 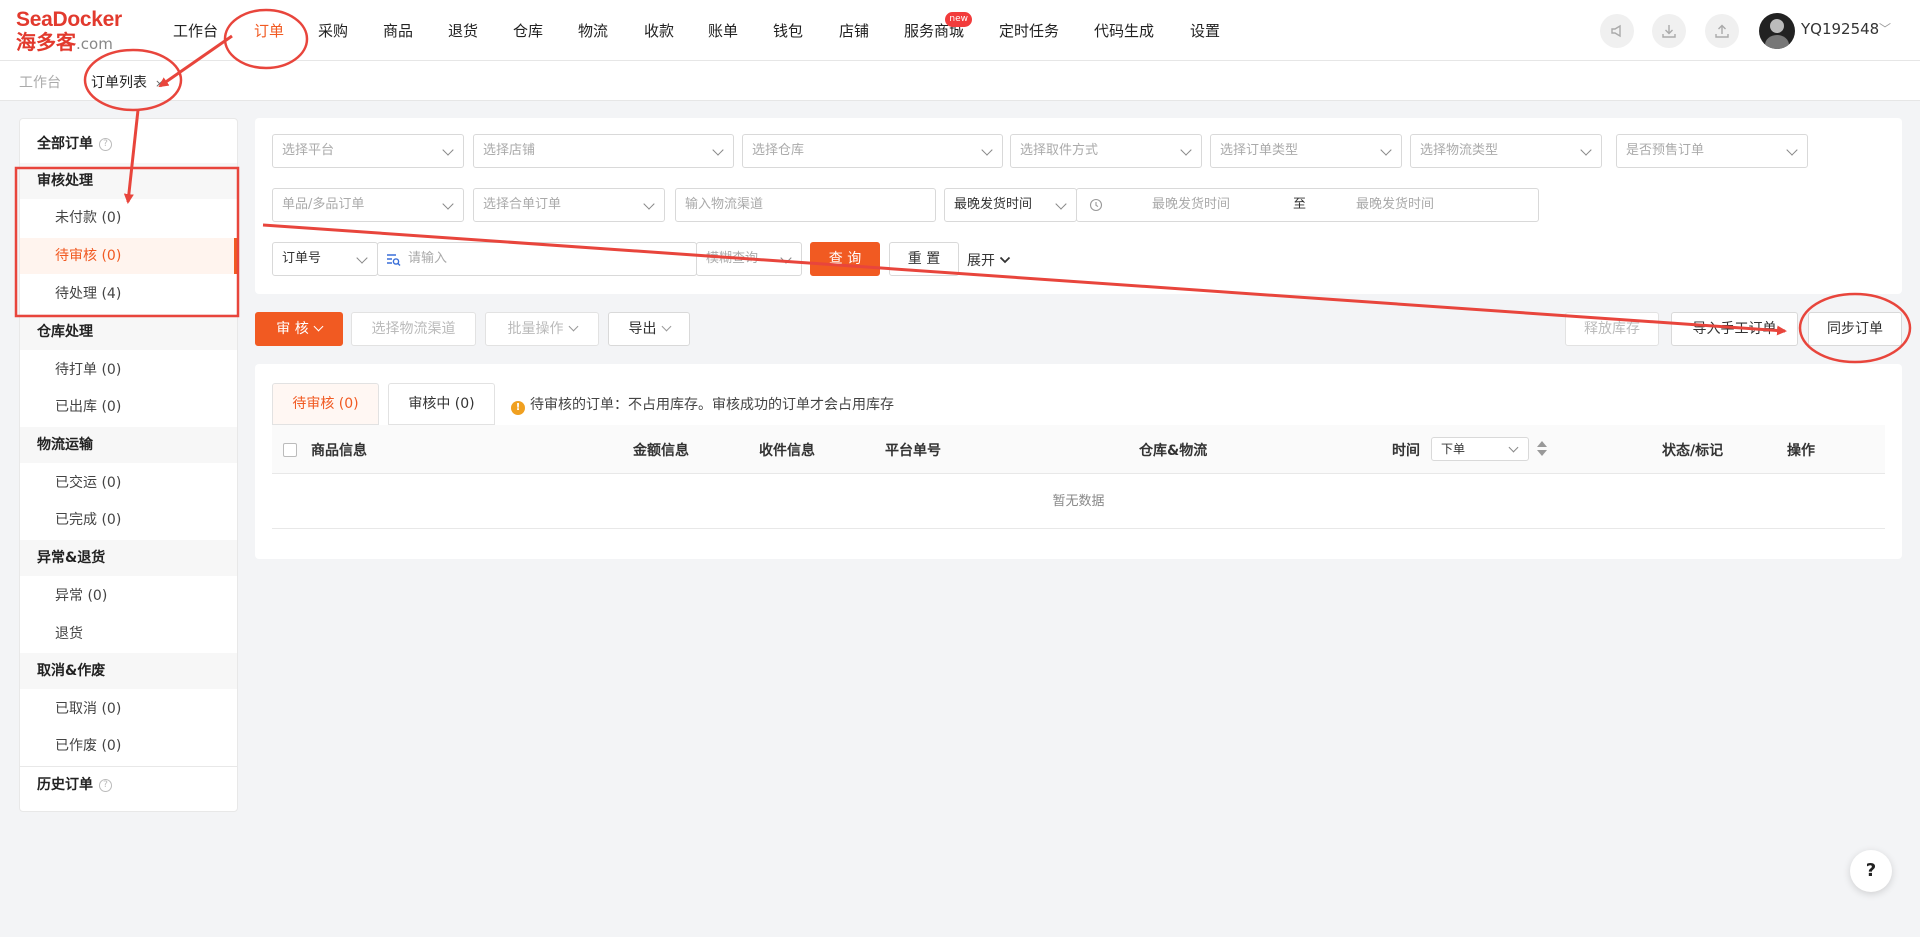 I want to click on nav-stores: 店铺, so click(x=854, y=31).